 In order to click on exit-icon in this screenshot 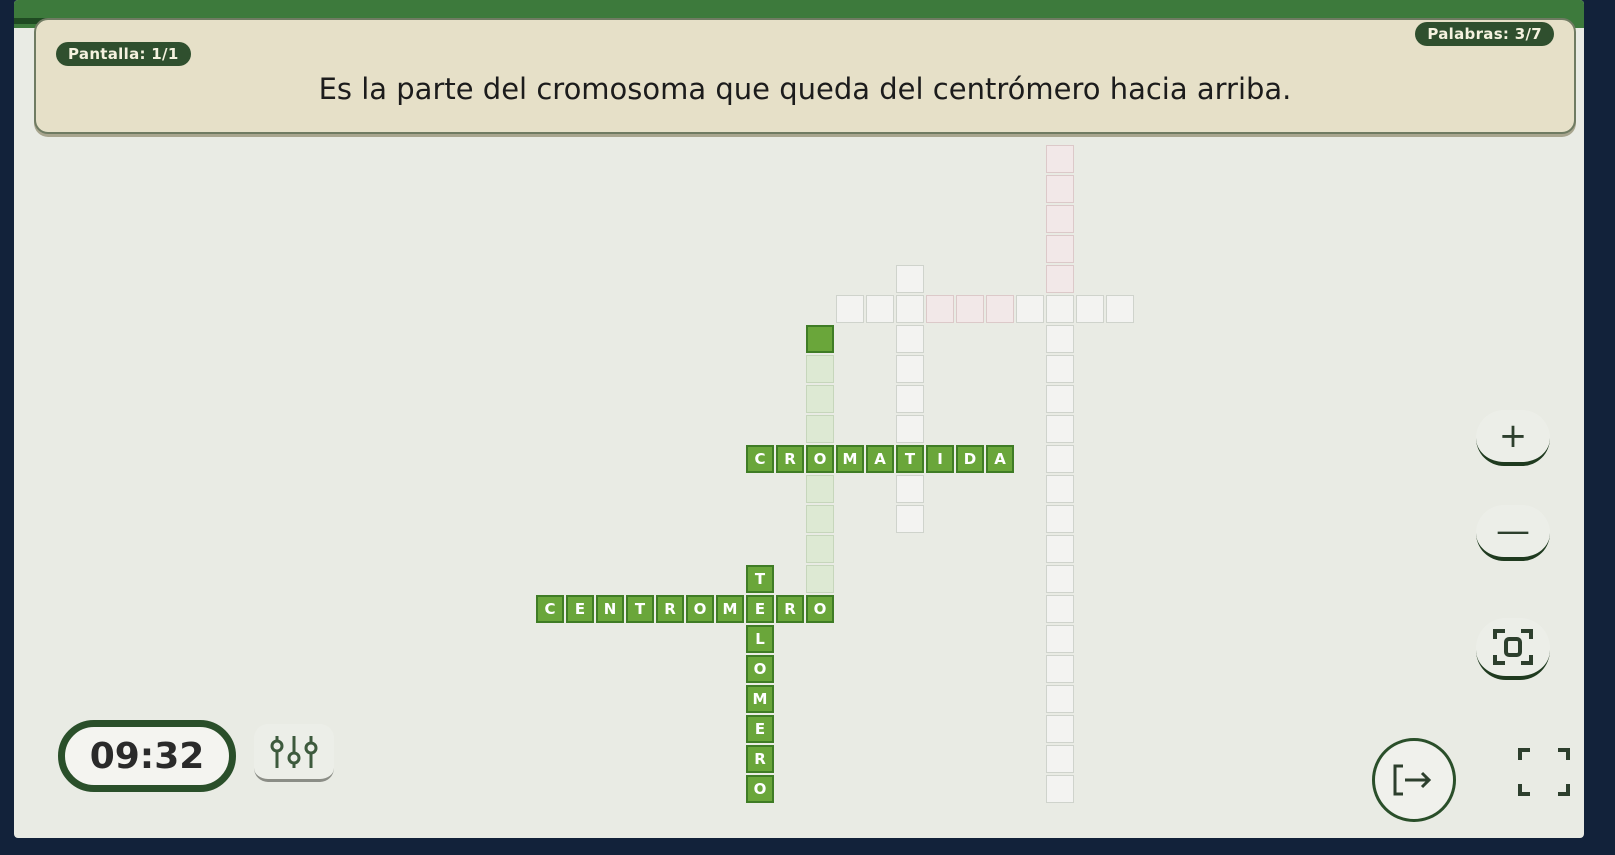, I will do `click(1412, 780)`.